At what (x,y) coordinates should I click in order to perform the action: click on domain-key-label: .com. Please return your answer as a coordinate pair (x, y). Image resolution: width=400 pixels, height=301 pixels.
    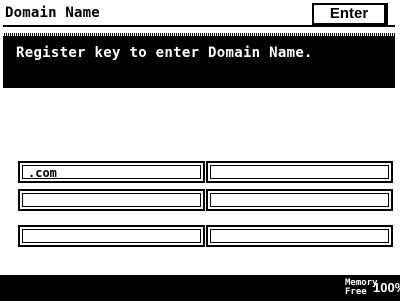
    Looking at the image, I should click on (42, 173).